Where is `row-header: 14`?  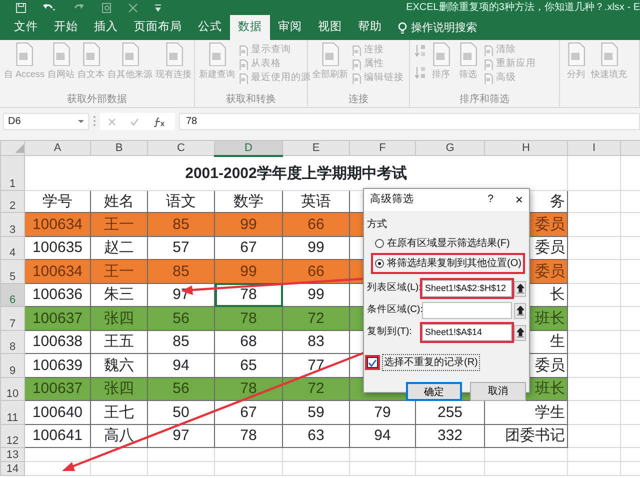 row-header: 14 is located at coordinates (12, 469).